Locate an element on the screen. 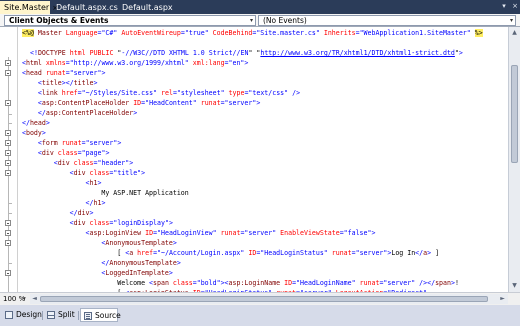  code-line: </div> is located at coordinates (58, 213).